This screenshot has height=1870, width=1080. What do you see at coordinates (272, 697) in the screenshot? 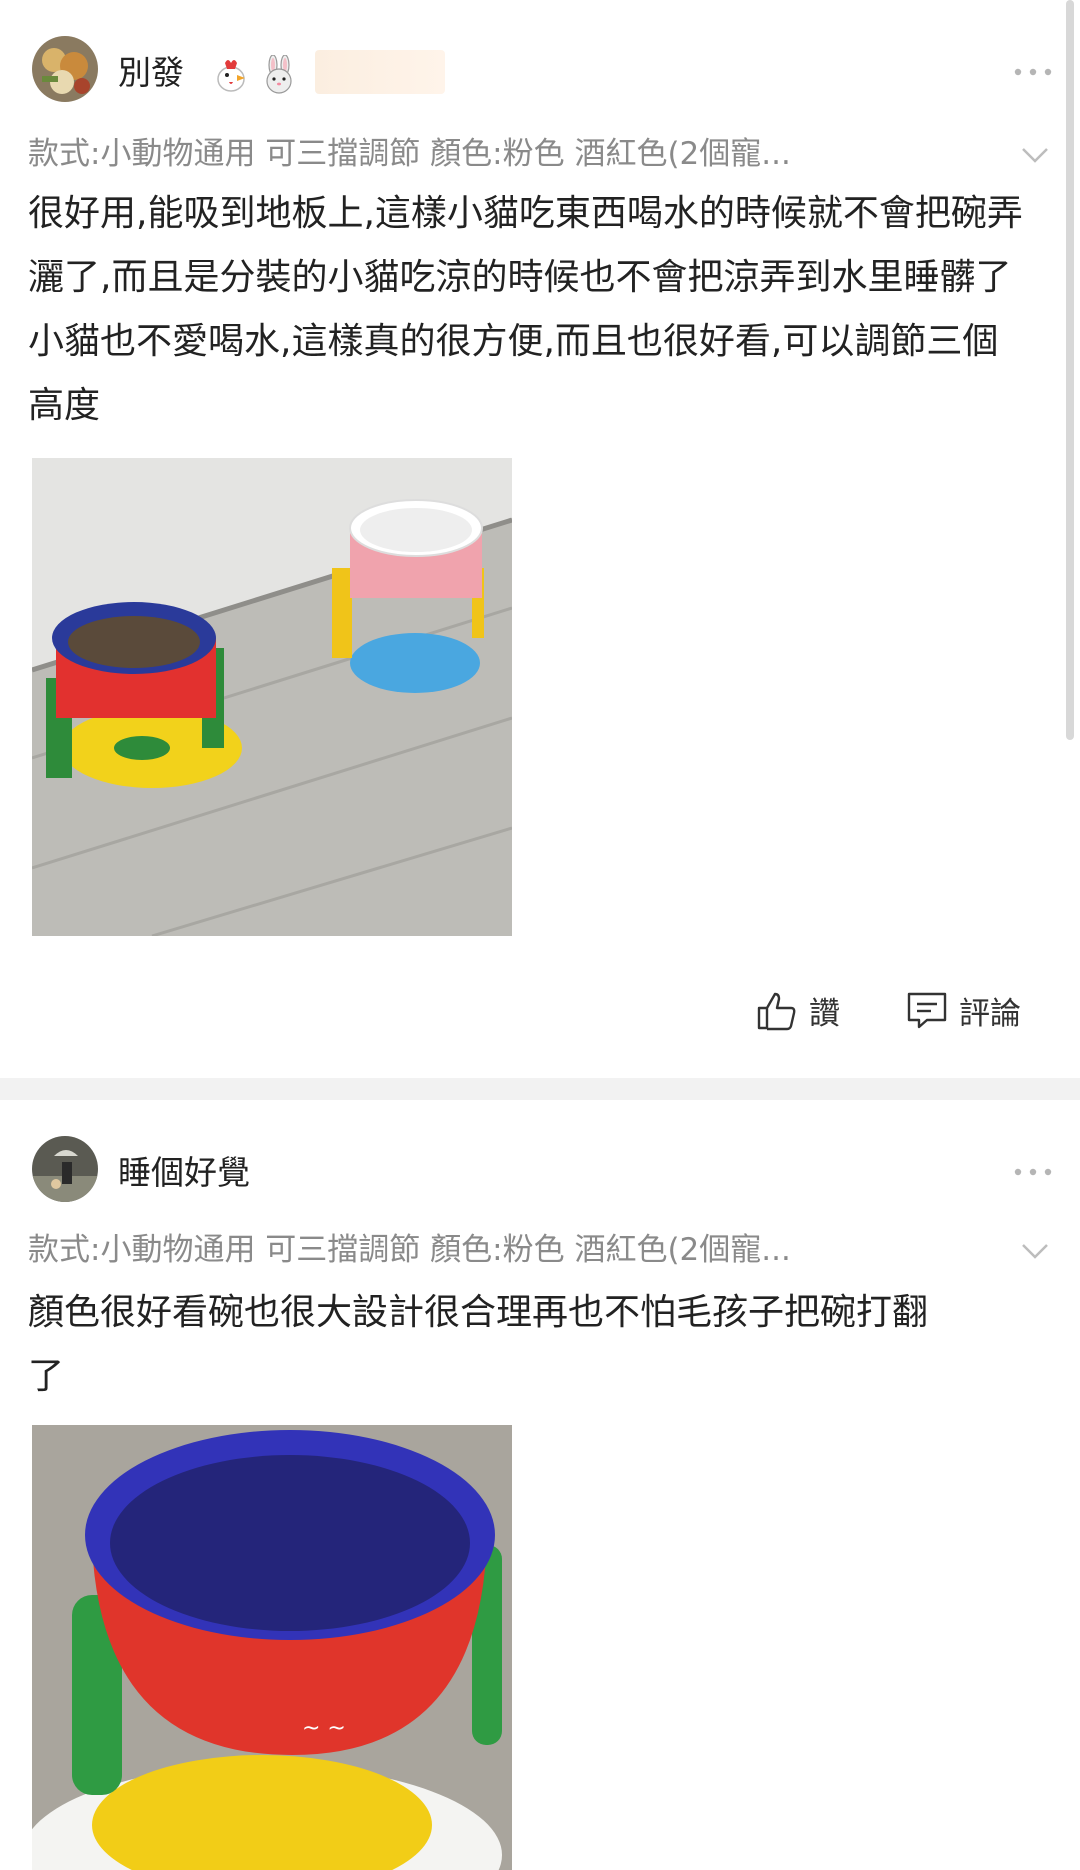
I see `review-photo` at bounding box center [272, 697].